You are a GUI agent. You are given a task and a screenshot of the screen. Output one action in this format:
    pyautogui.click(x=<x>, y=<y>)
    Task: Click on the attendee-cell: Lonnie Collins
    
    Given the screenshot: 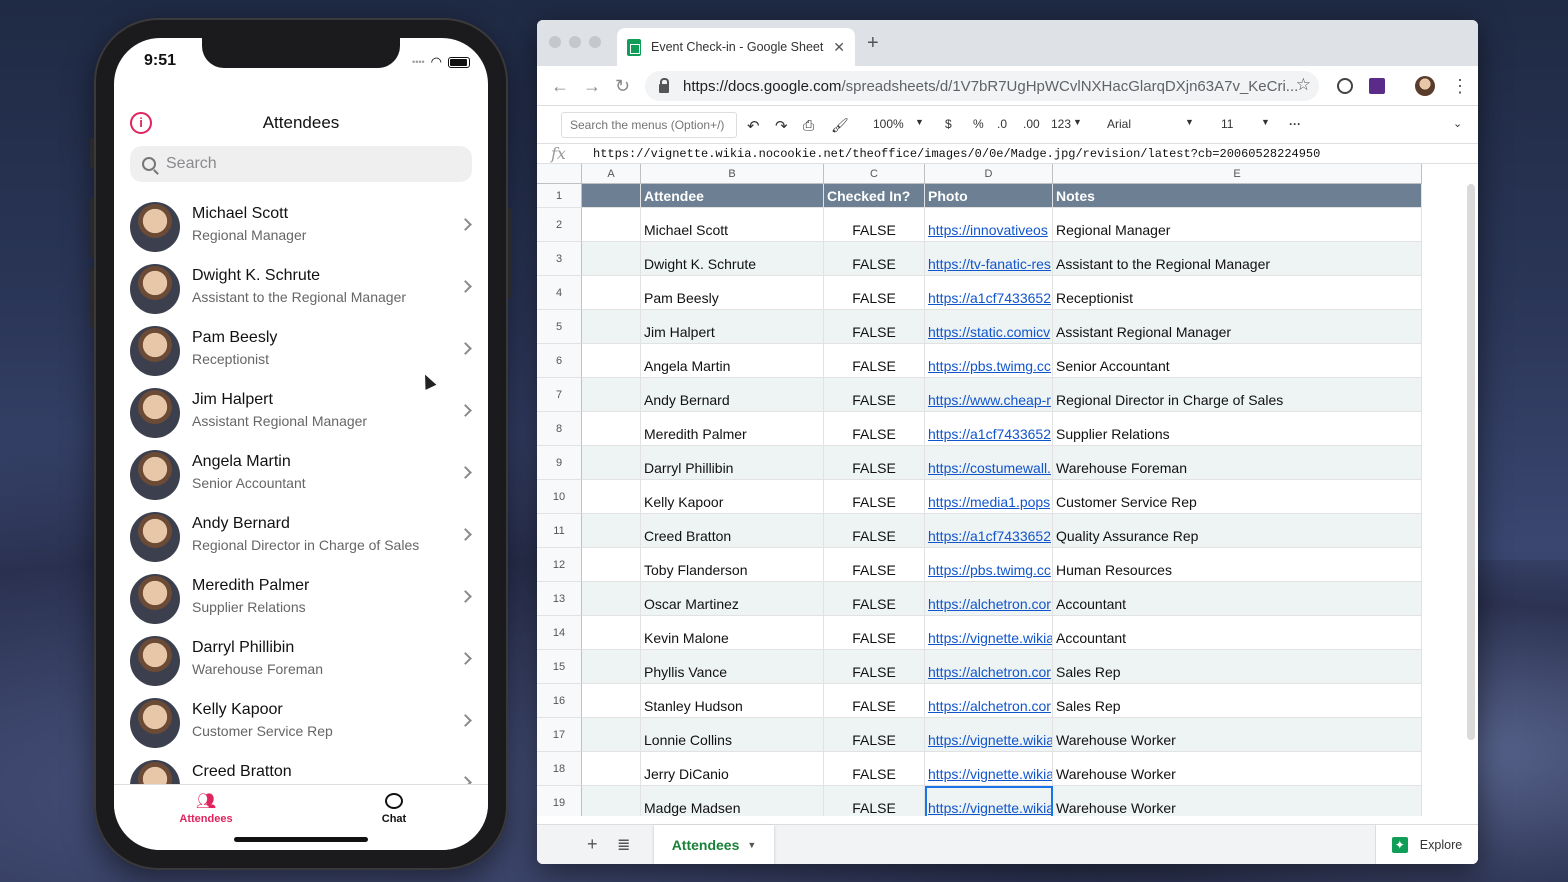 What is the action you would take?
    pyautogui.click(x=732, y=735)
    